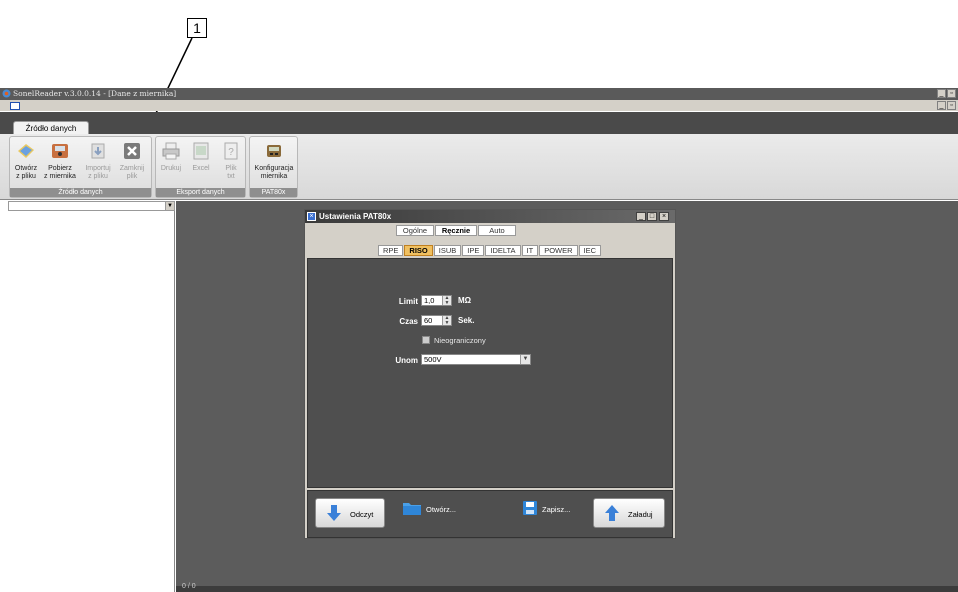 The width and height of the screenshot is (958, 592). I want to click on czas-value: 60, so click(428, 320).